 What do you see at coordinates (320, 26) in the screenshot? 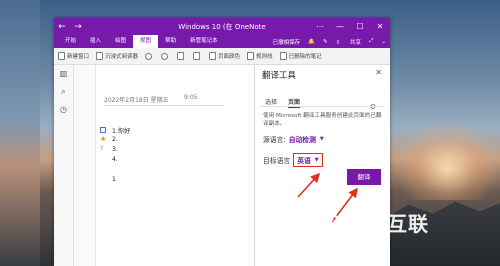
I see `more-options-button: ⋯` at bounding box center [320, 26].